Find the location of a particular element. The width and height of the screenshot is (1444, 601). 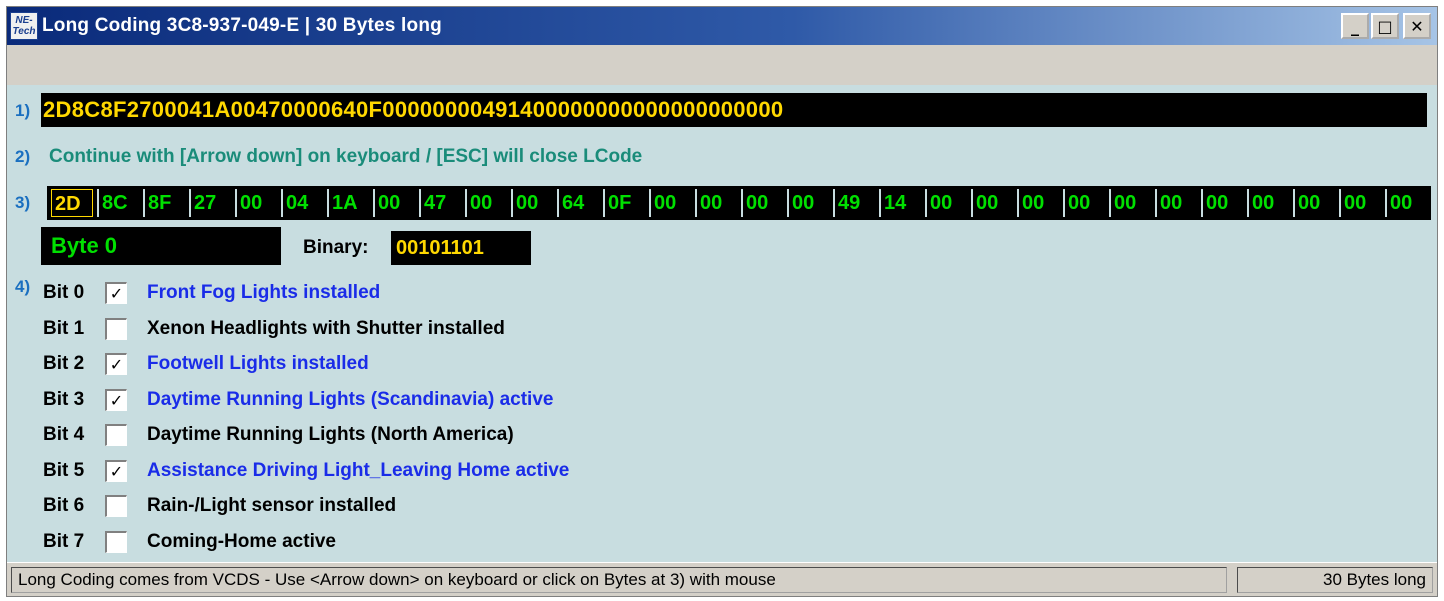

byte-cell: 27 is located at coordinates (210, 203).